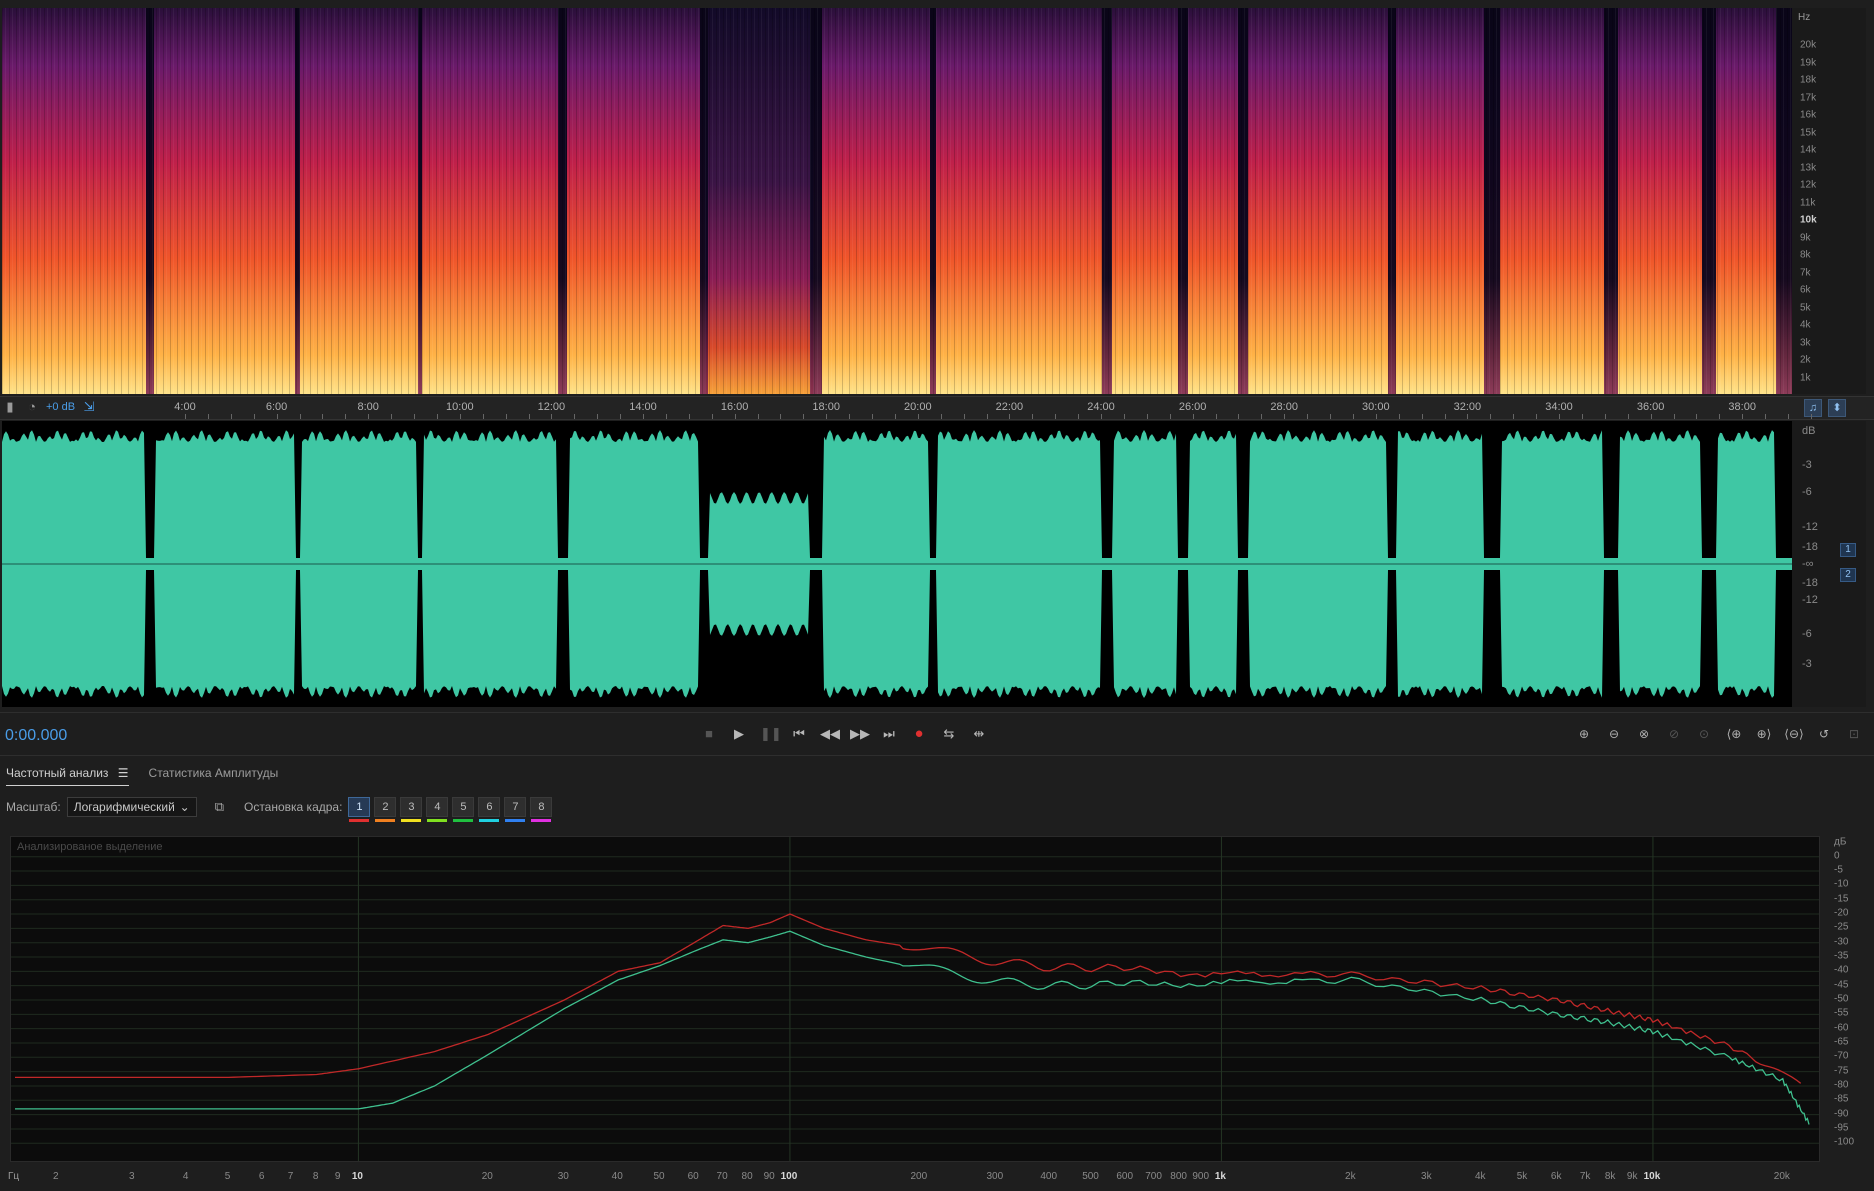 The image size is (1874, 1191). What do you see at coordinates (830, 734) in the screenshot?
I see `rewind-icon: ◀◀` at bounding box center [830, 734].